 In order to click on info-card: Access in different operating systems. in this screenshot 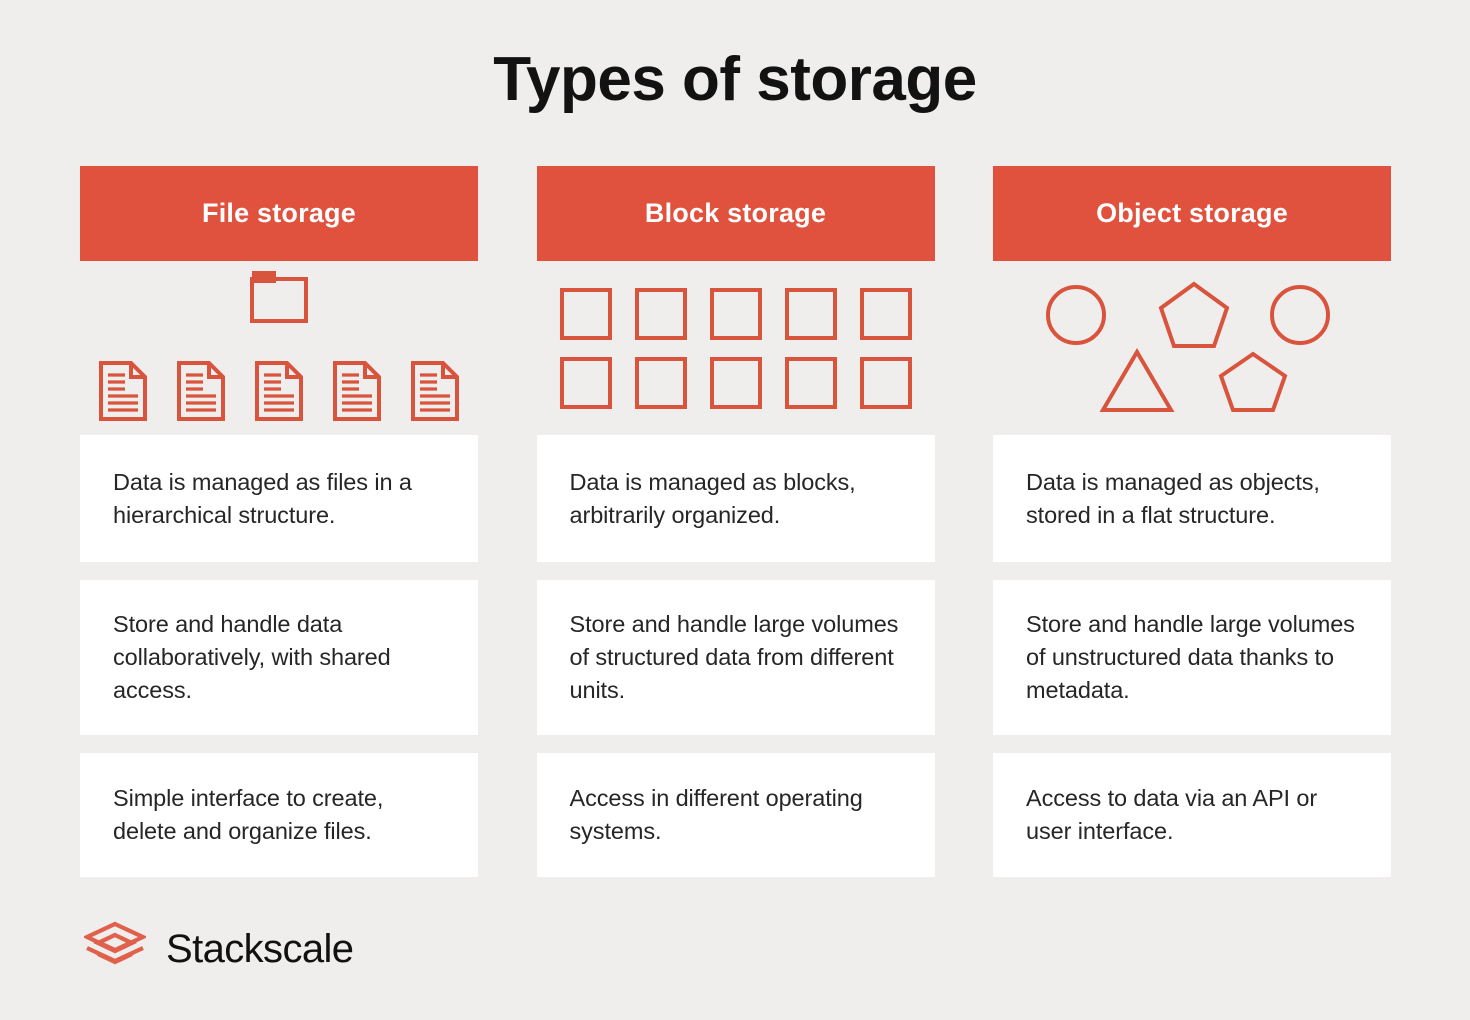, I will do `click(735, 815)`.